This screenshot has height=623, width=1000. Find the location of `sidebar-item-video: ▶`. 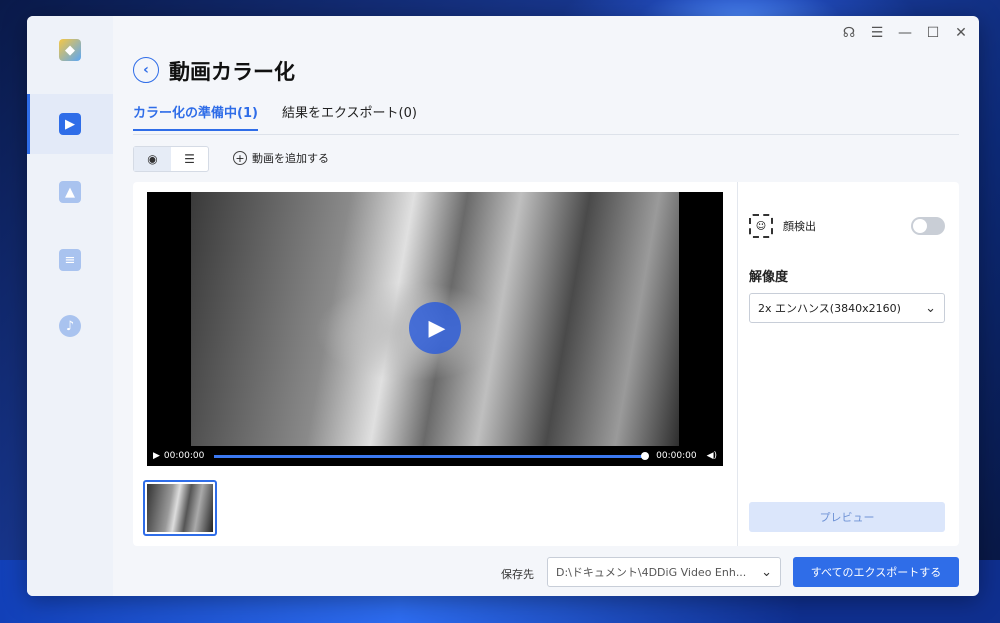

sidebar-item-video: ▶ is located at coordinates (70, 124).